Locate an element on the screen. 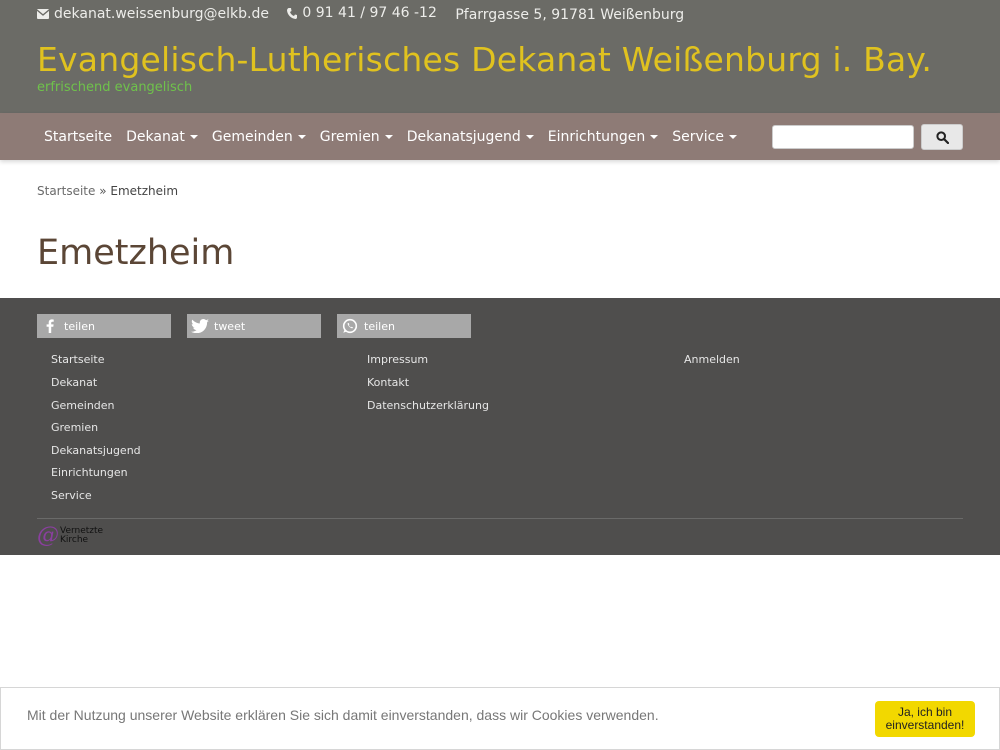 The width and height of the screenshot is (1000, 750). nav-item-label: Dekanatsjugend is located at coordinates (463, 136).